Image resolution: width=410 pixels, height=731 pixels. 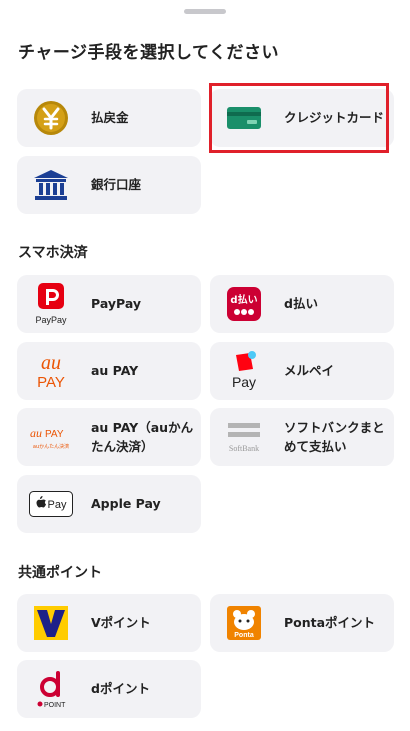 What do you see at coordinates (244, 635) in the screenshot?
I see `svg-text: Ponta` at bounding box center [244, 635].